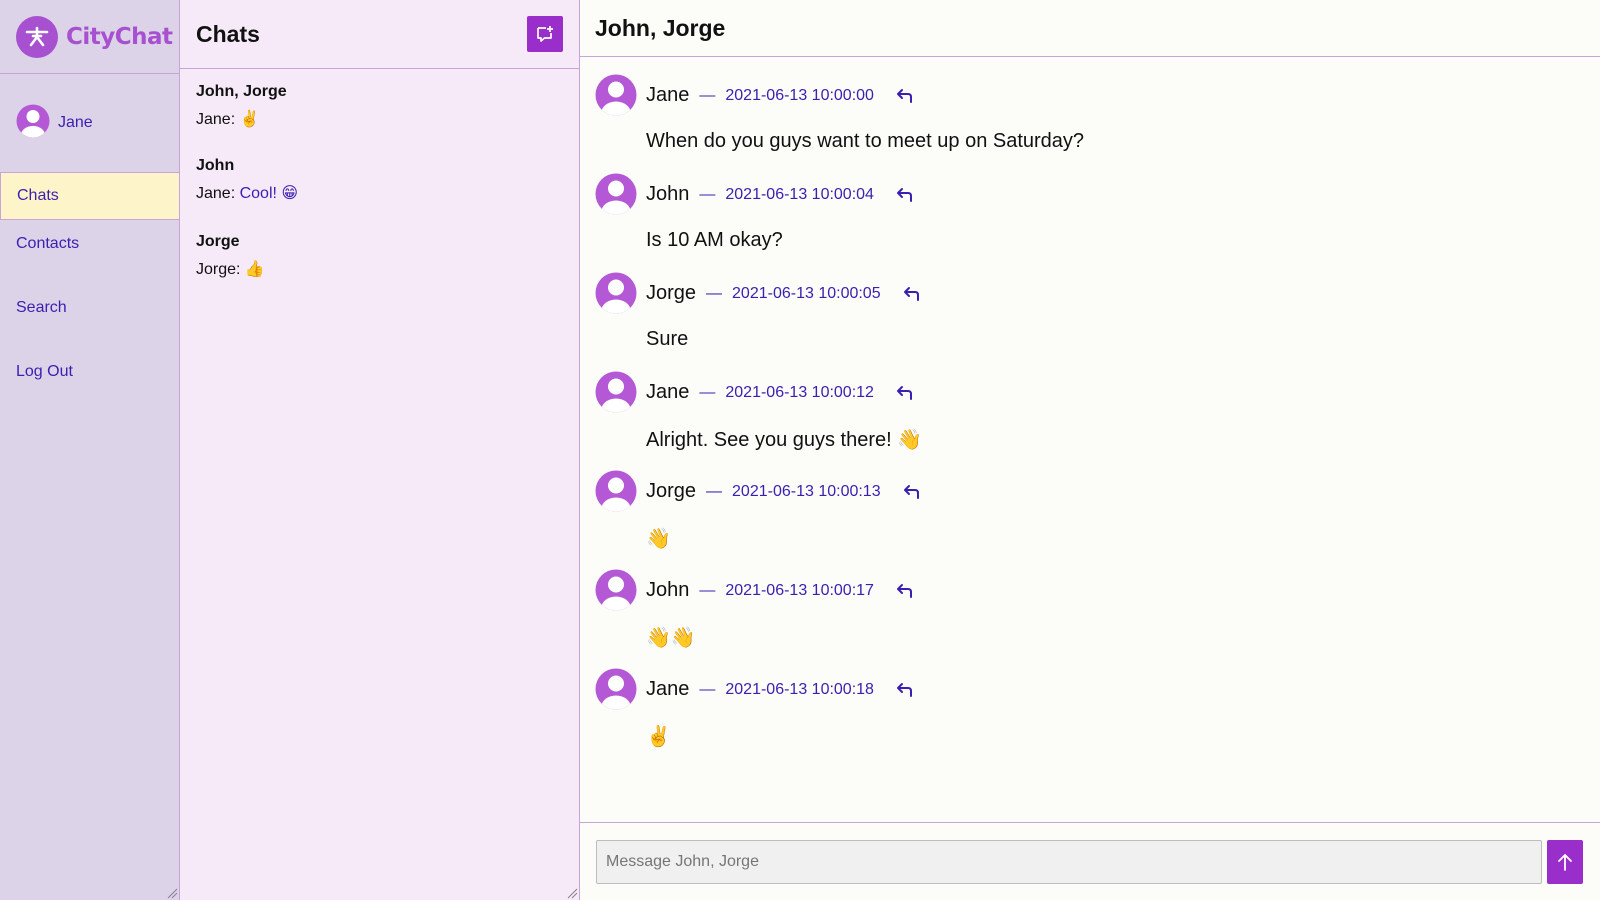 This screenshot has width=1600, height=900. What do you see at coordinates (89, 196) in the screenshot?
I see `nav-item-chats: Chats` at bounding box center [89, 196].